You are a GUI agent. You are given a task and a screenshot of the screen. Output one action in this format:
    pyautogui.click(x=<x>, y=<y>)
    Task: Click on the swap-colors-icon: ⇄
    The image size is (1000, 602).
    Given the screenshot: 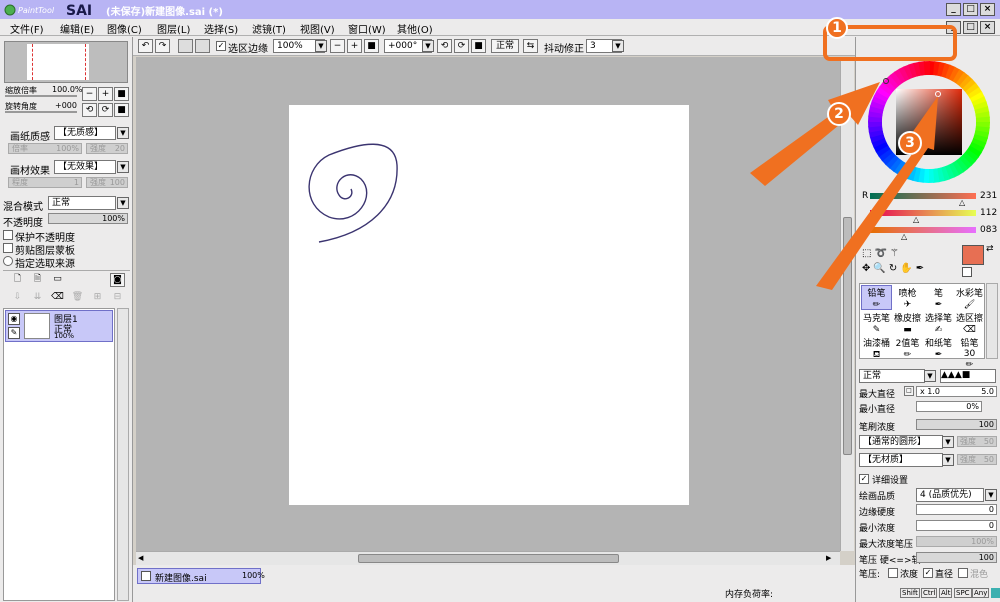 What is the action you would take?
    pyautogui.click(x=990, y=249)
    